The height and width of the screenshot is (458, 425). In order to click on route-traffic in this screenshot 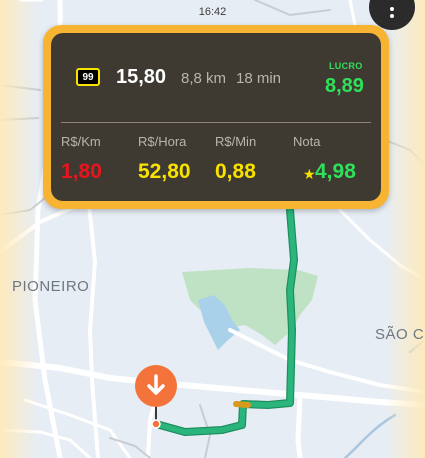, I will do `click(242, 404)`.